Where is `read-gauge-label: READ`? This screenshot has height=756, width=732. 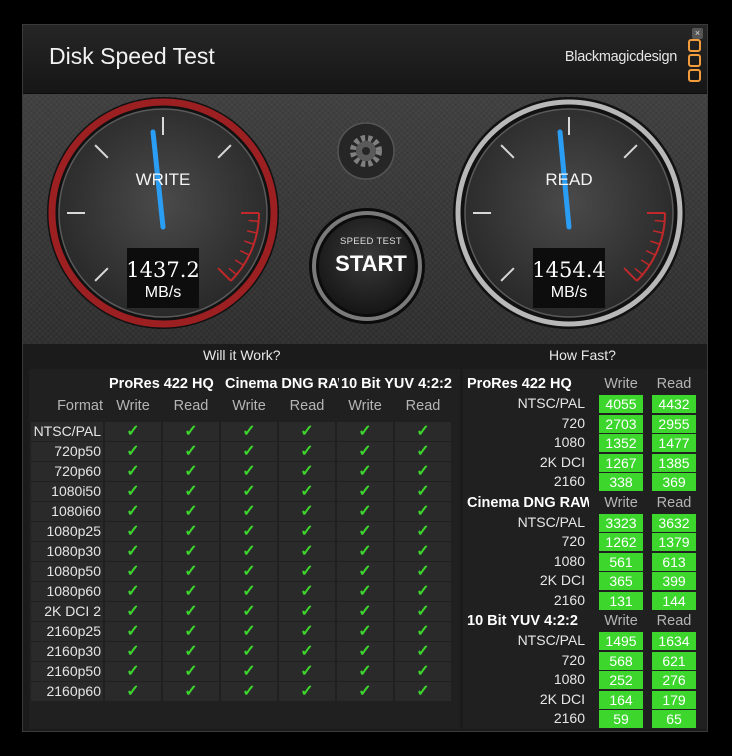
read-gauge-label: READ is located at coordinates (569, 179).